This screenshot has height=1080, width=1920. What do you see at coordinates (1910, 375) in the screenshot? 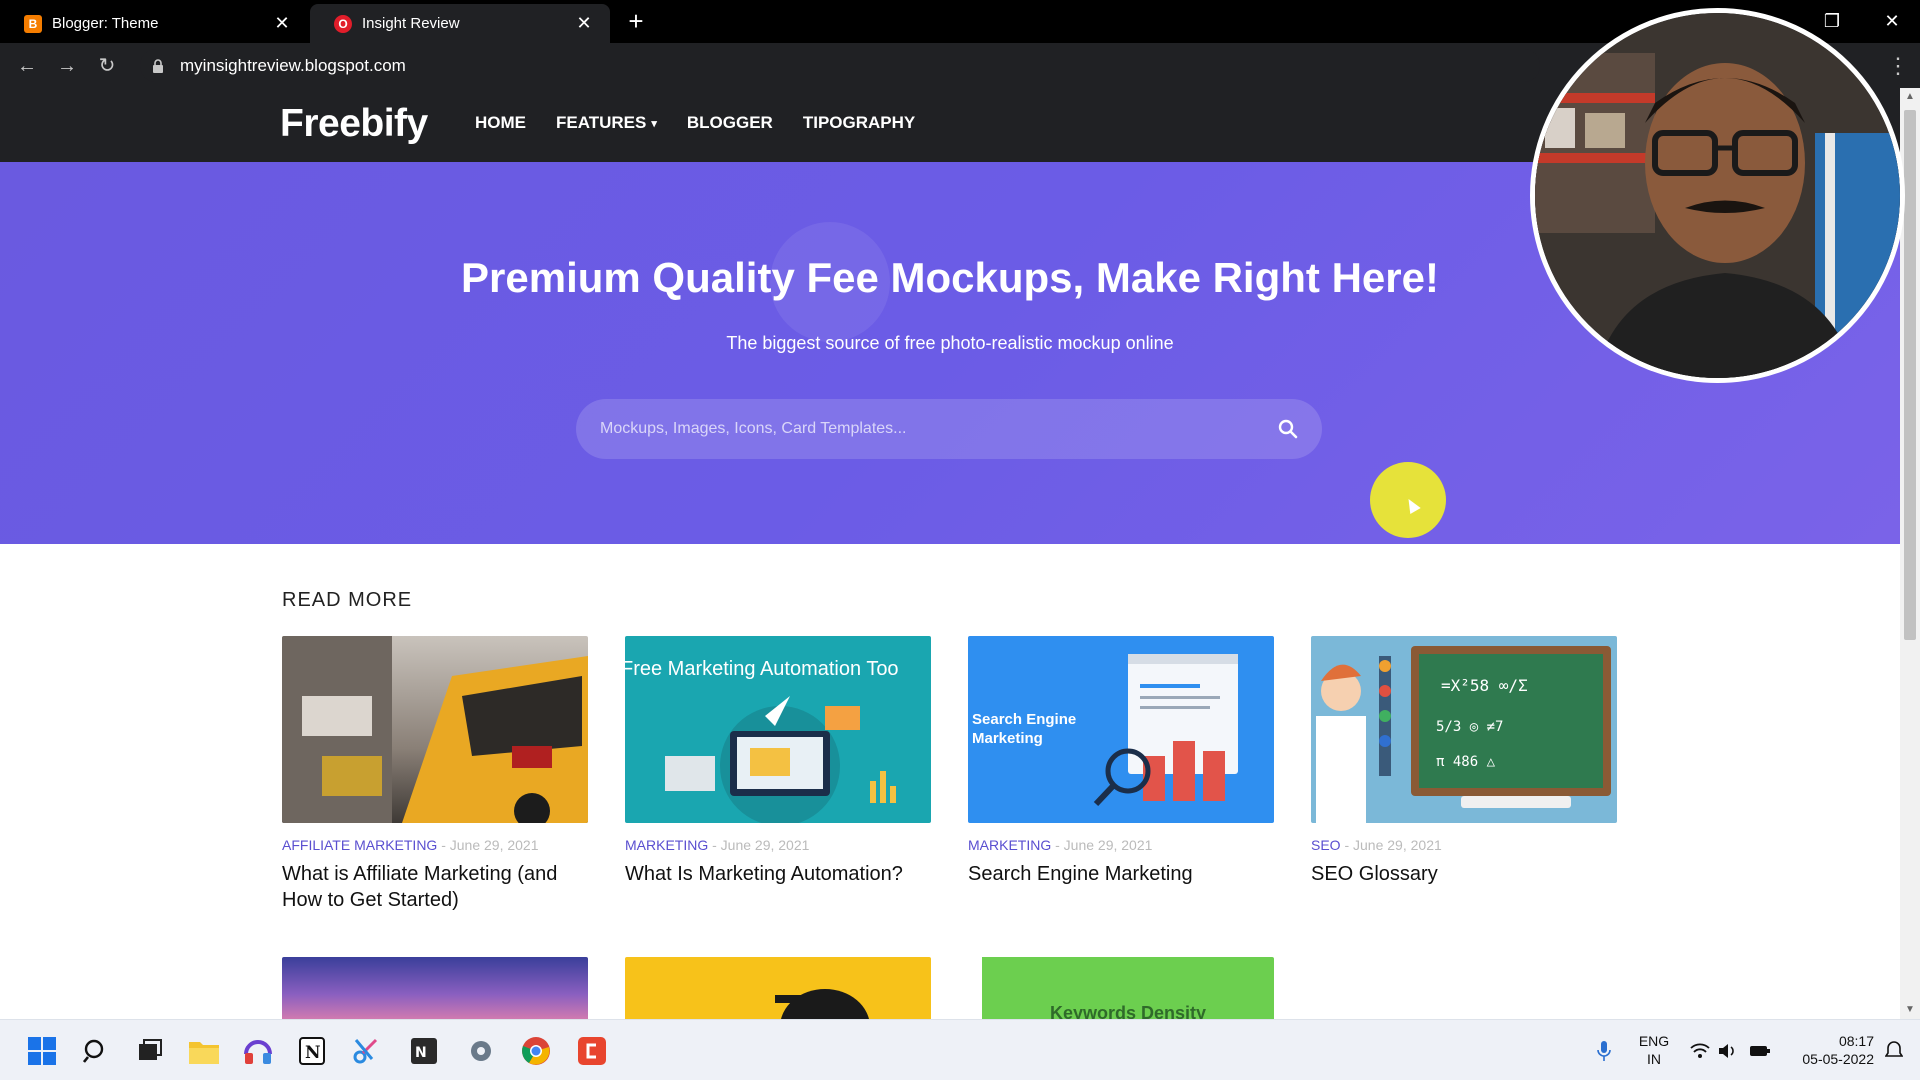
I see `scrollbar-thumb` at bounding box center [1910, 375].